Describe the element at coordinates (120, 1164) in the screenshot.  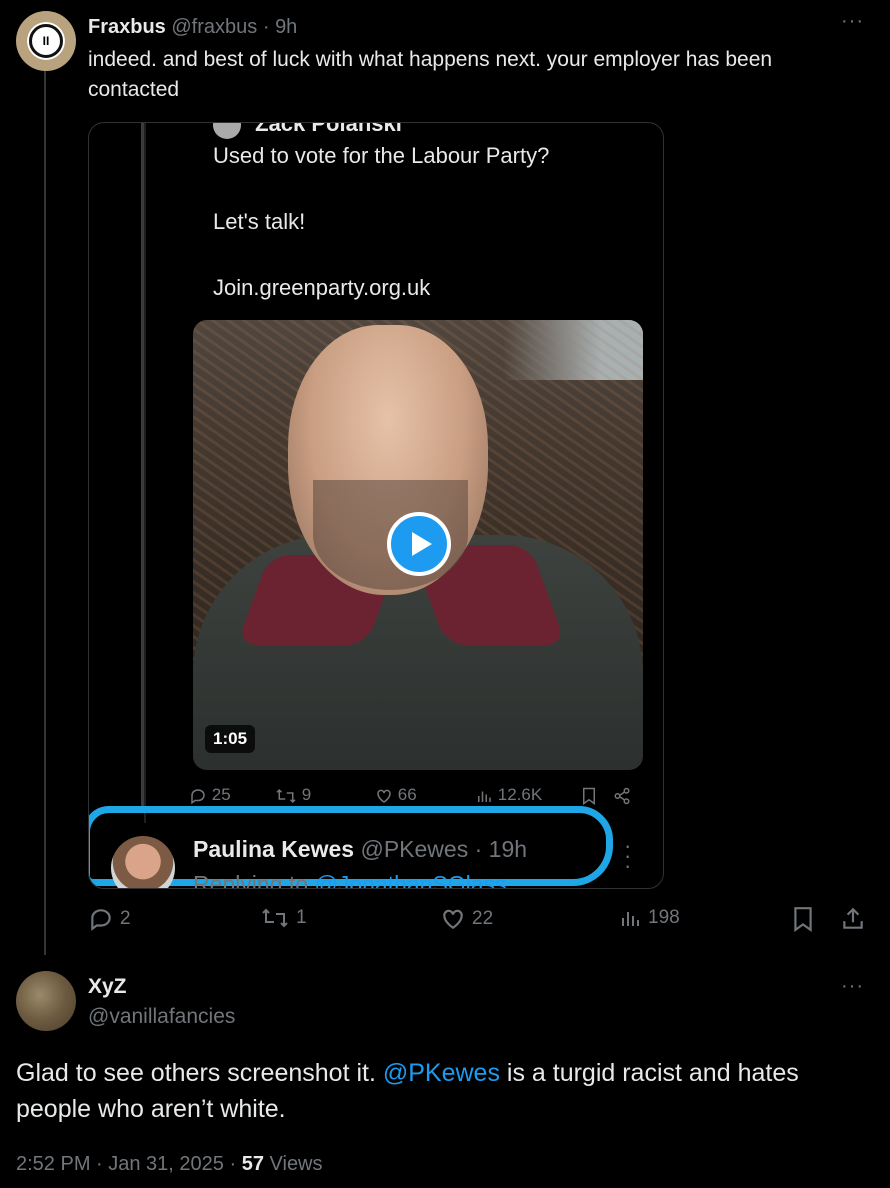
I see `timestamp: 2:52 PM · Jan 31, 2025` at that location.